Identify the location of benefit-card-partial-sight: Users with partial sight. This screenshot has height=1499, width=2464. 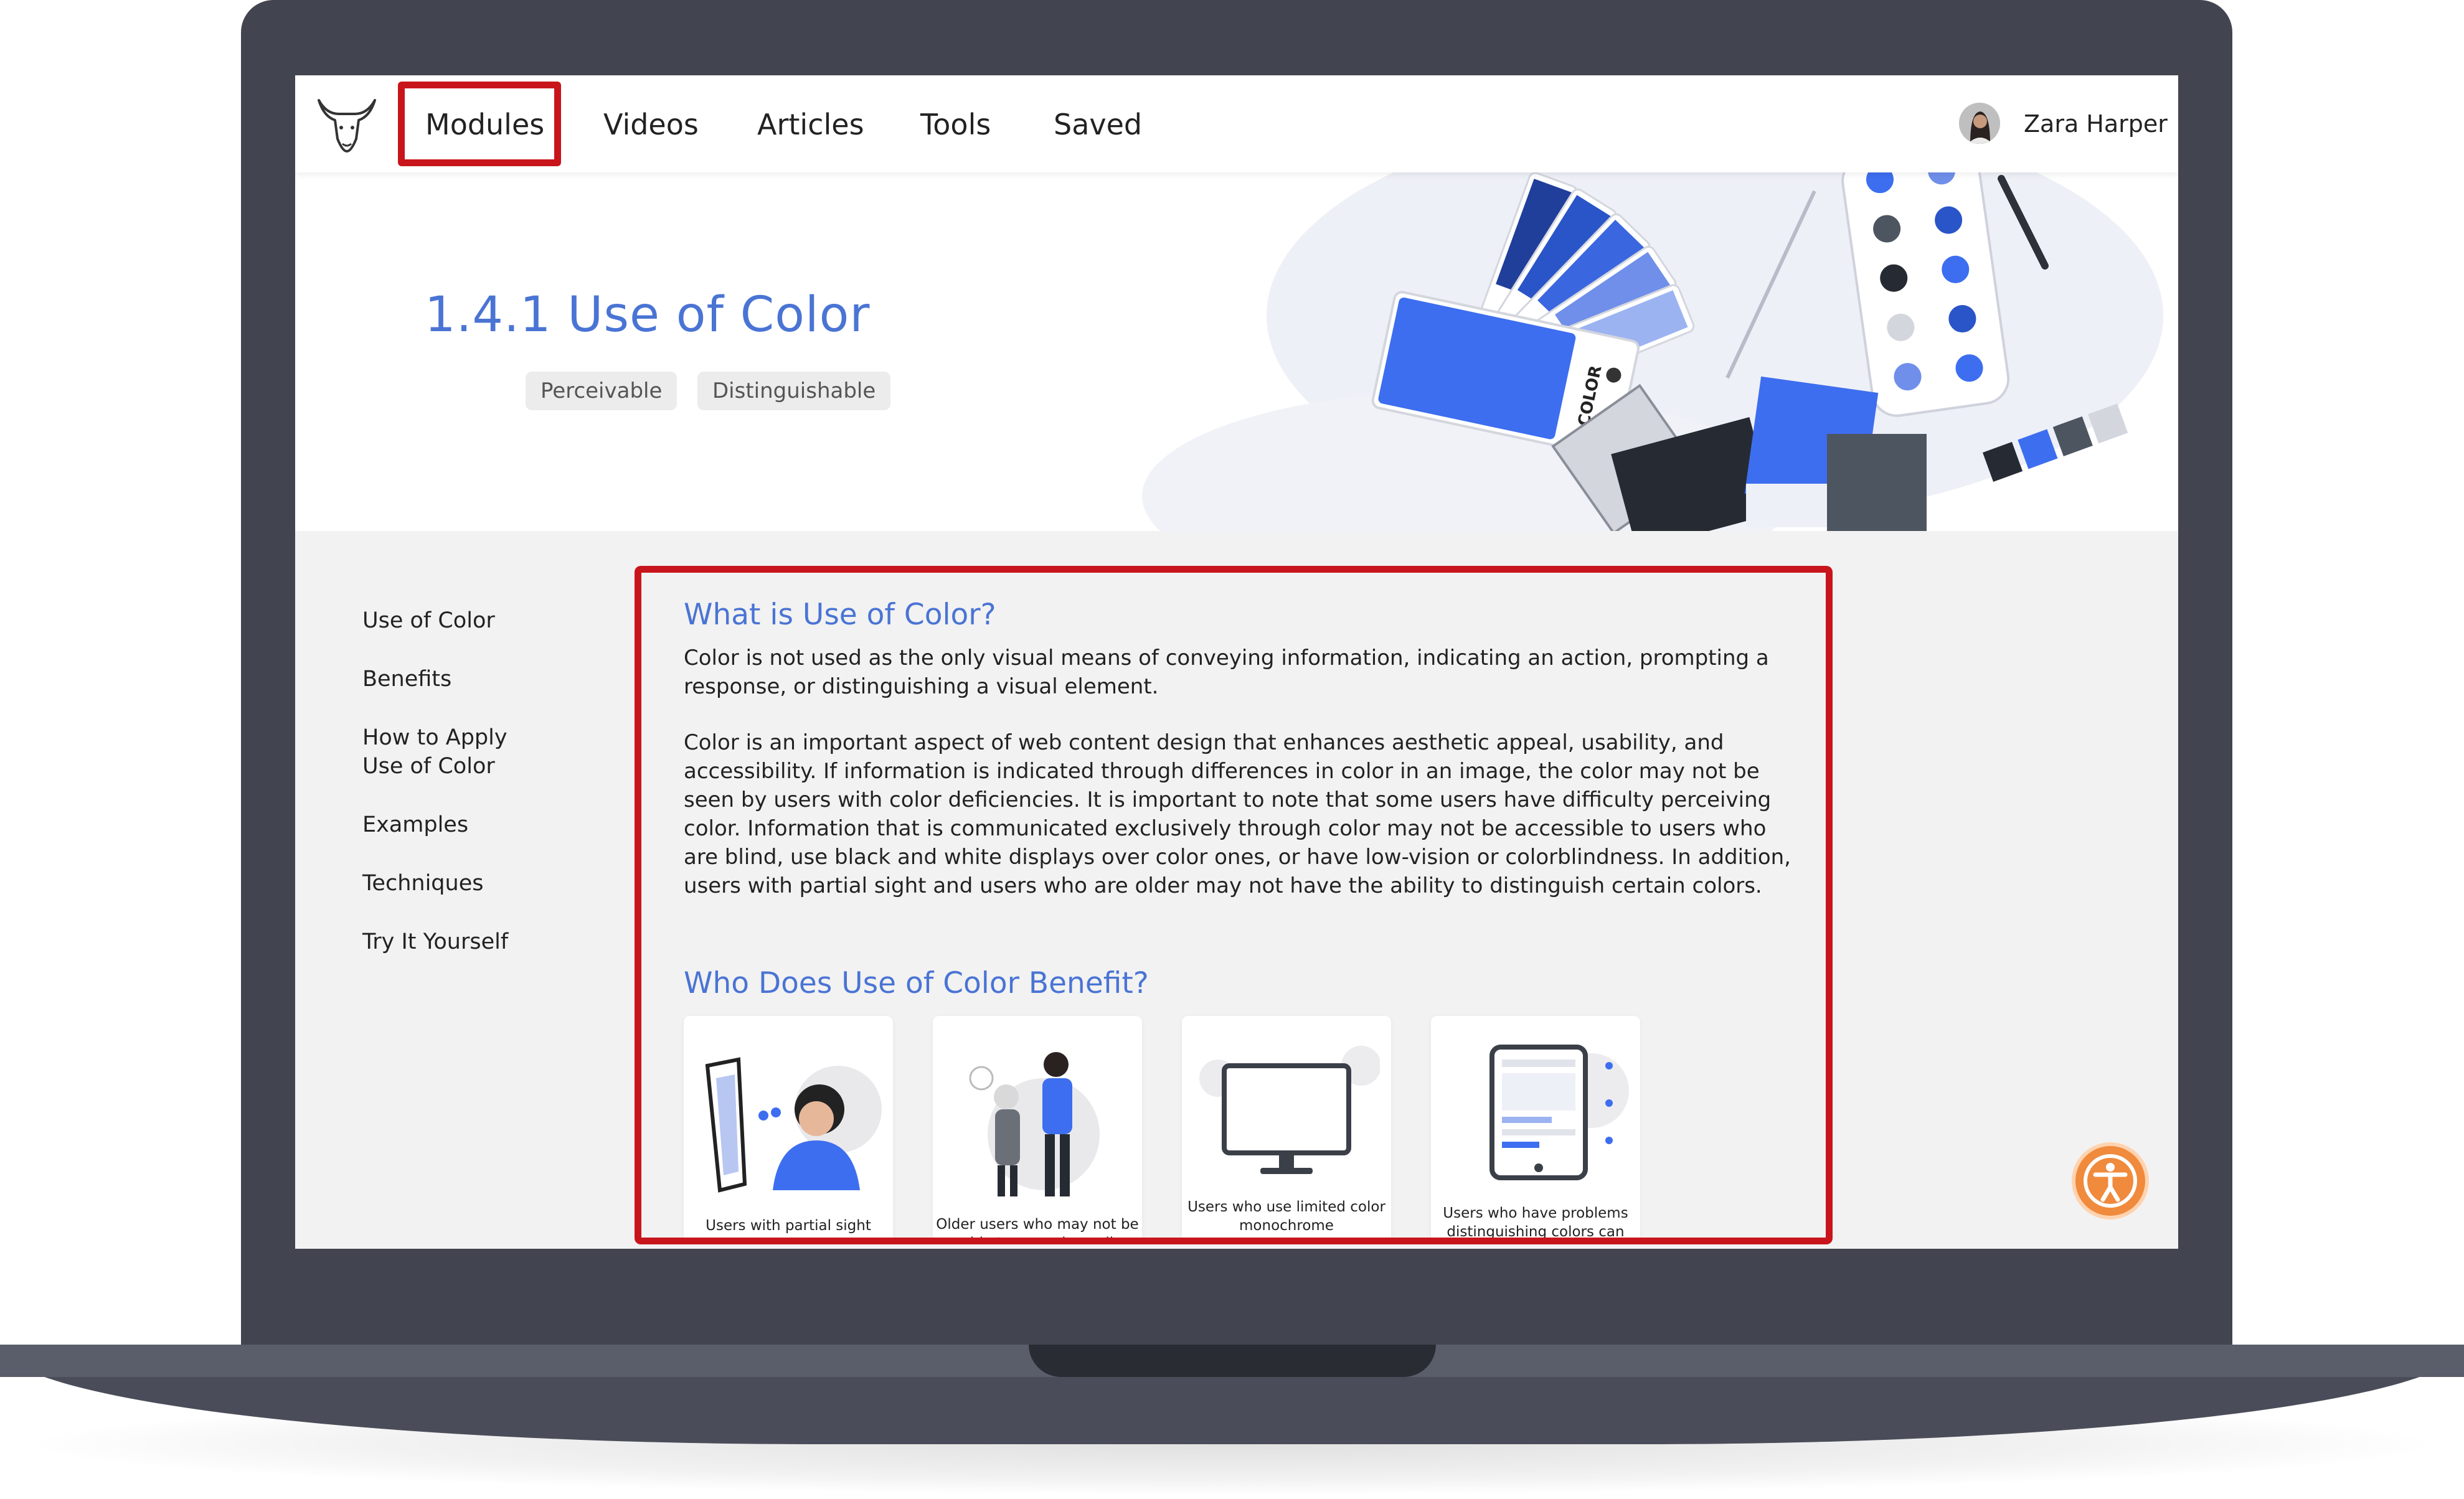
(789, 1127).